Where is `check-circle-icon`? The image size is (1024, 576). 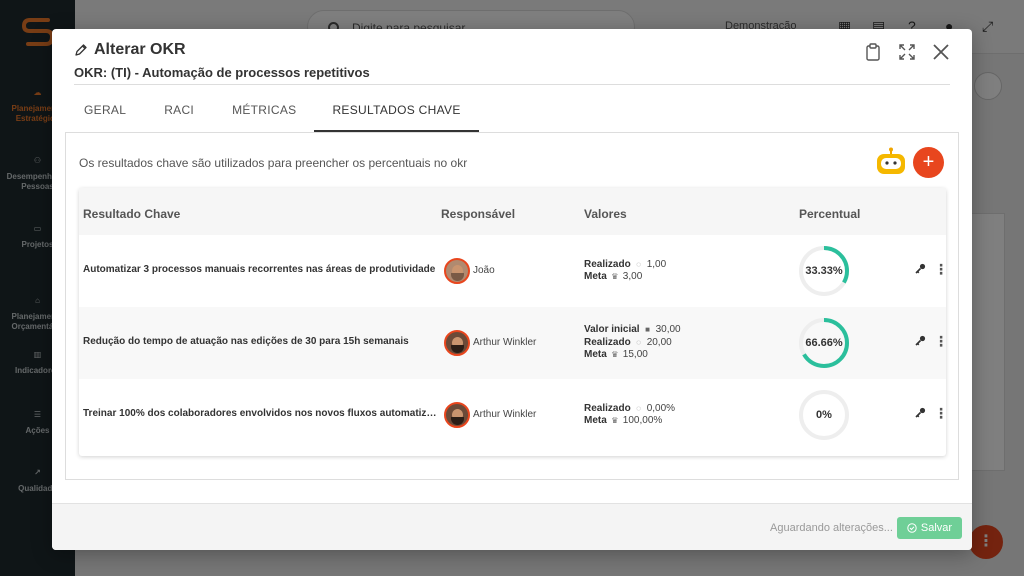 check-circle-icon is located at coordinates (912, 528).